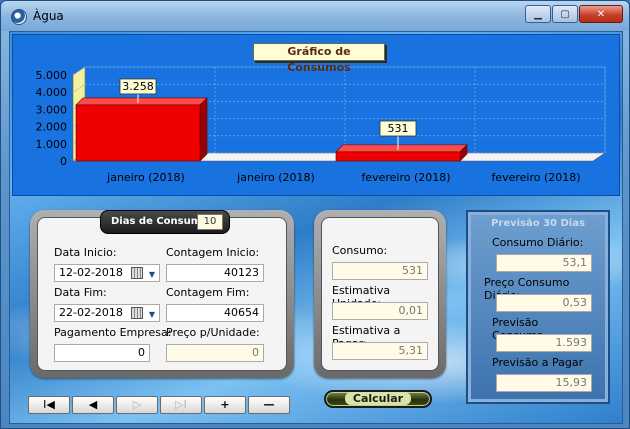 This screenshot has width=630, height=429. Describe the element at coordinates (269, 405) in the screenshot. I see `remove-record-button: —` at that location.